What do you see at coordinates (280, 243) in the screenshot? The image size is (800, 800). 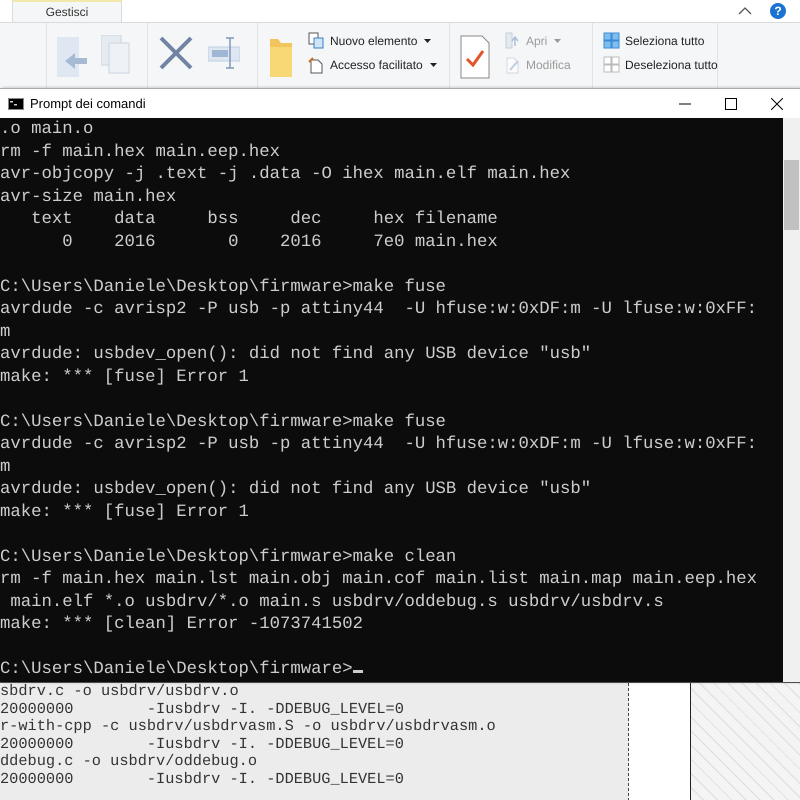 I see `terminal-line: 0 2016 0 2016 7e0 main.hex` at bounding box center [280, 243].